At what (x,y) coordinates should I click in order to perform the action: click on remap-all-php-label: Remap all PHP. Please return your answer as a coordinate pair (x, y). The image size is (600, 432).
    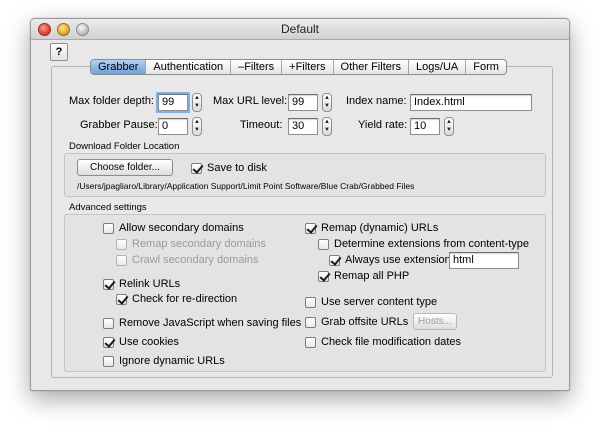
    Looking at the image, I should click on (372, 276).